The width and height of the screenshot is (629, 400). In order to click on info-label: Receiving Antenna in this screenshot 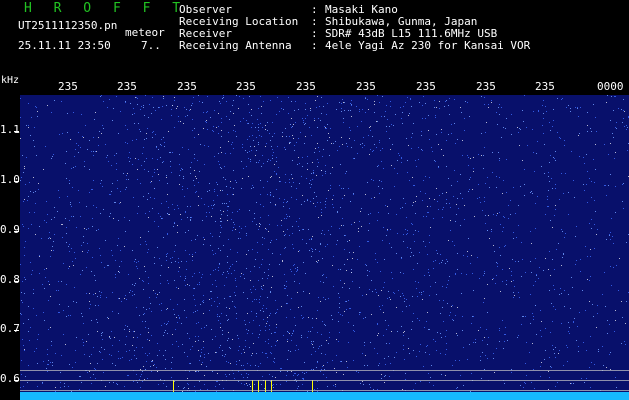, I will do `click(235, 45)`.